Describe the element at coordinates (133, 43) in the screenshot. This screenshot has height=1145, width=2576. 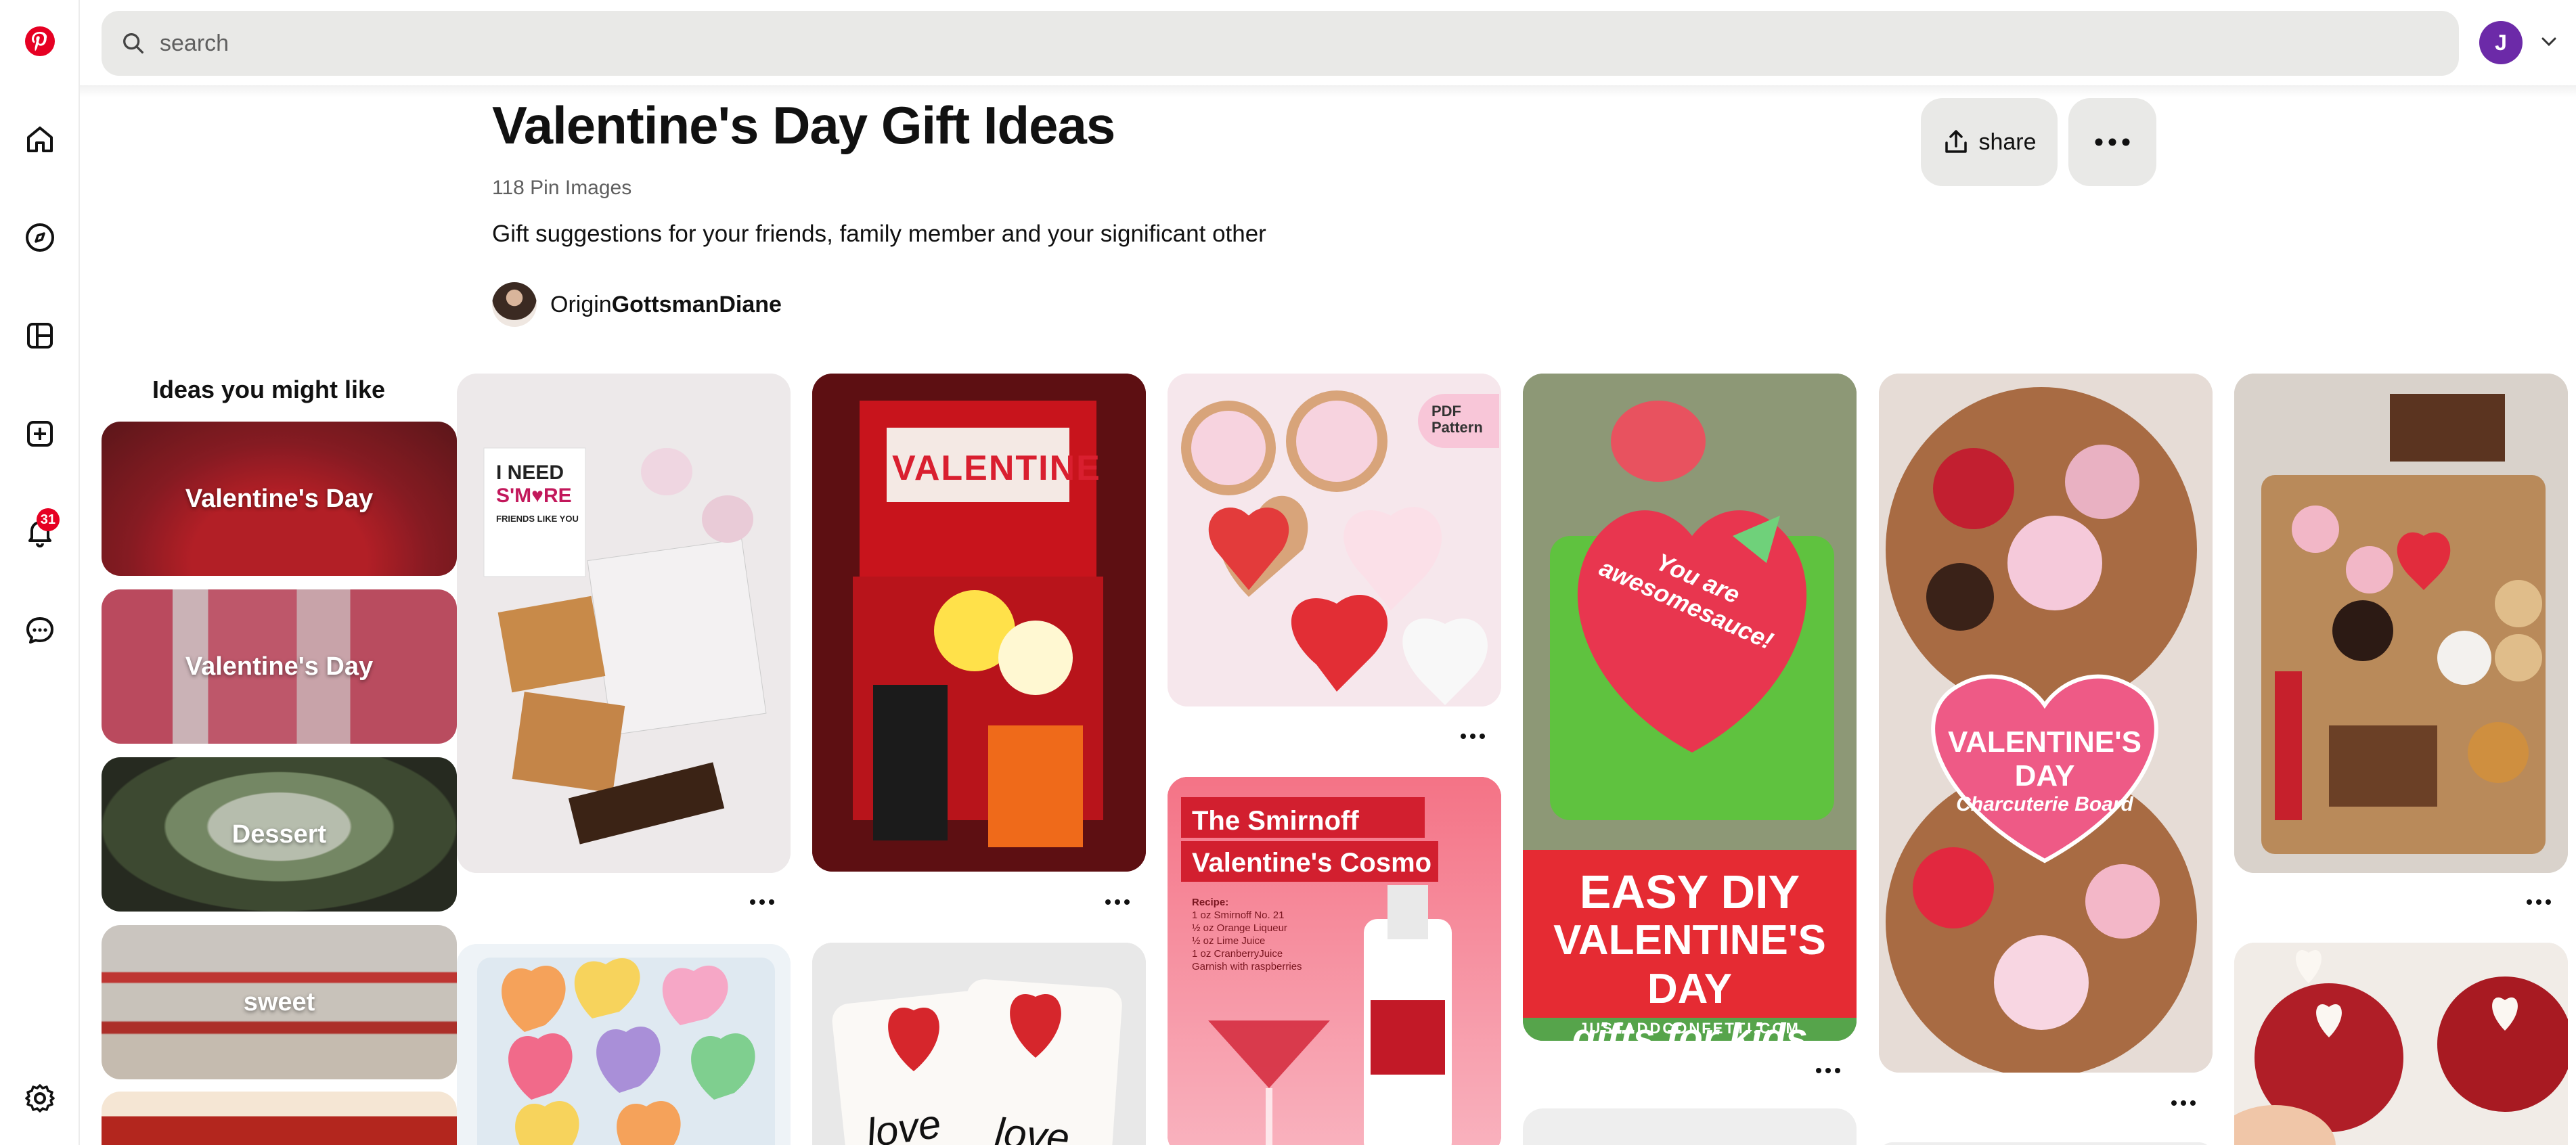
I see `search-icon` at that location.